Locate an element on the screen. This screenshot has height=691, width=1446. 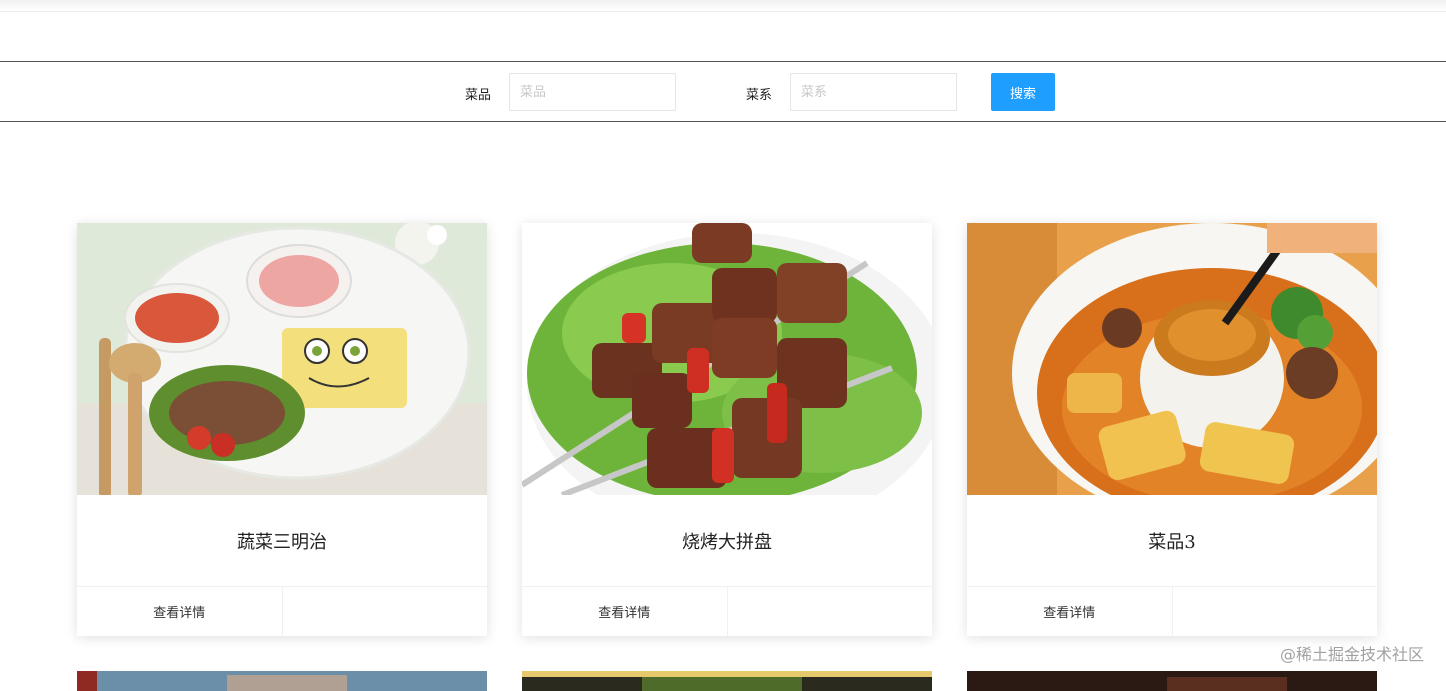
dish-title: 蔬菜三明治 is located at coordinates (282, 542).